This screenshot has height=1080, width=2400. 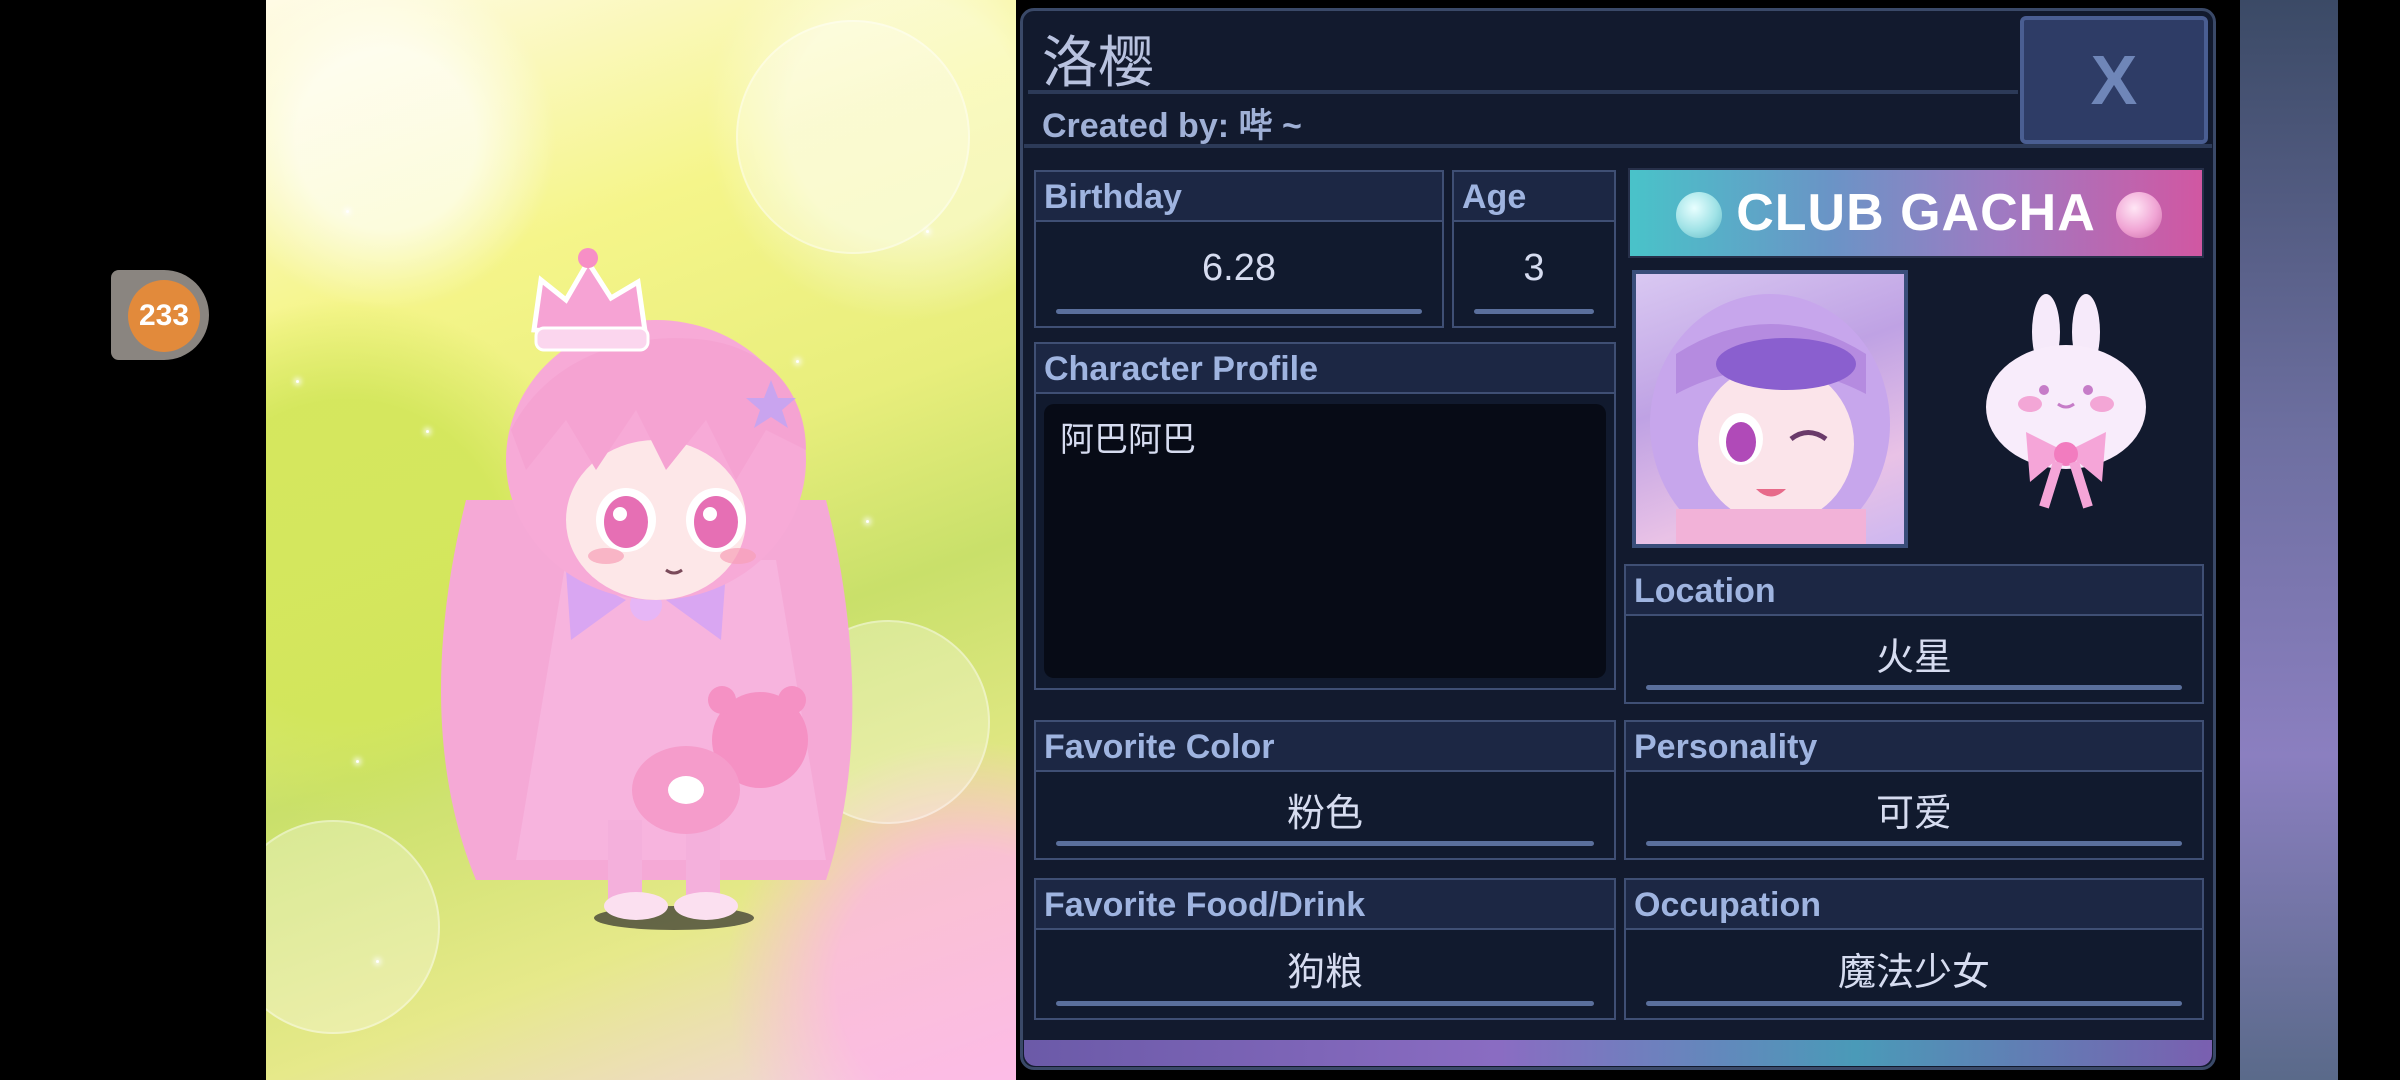 What do you see at coordinates (1770, 419) in the screenshot?
I see `portrait-image` at bounding box center [1770, 419].